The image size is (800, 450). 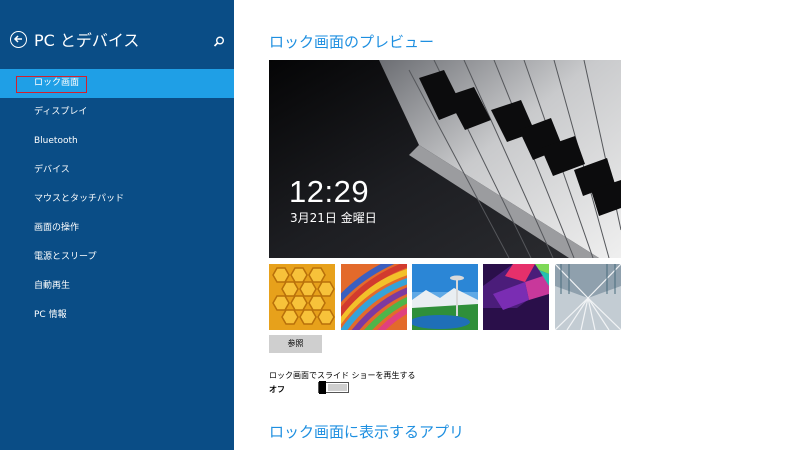 I want to click on slideshow-state: オフ, so click(x=277, y=389).